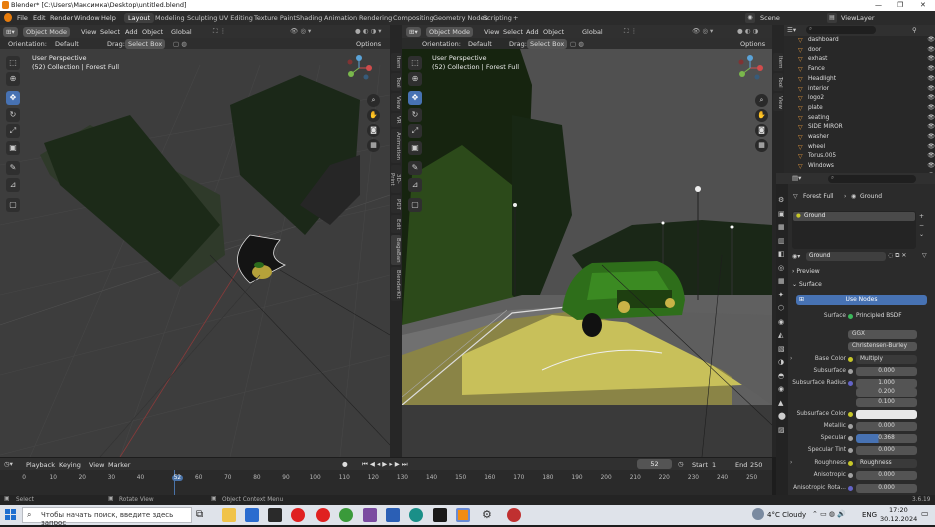  I want to click on use-nodes-button: ⊞ Use Nodes, so click(861, 300).